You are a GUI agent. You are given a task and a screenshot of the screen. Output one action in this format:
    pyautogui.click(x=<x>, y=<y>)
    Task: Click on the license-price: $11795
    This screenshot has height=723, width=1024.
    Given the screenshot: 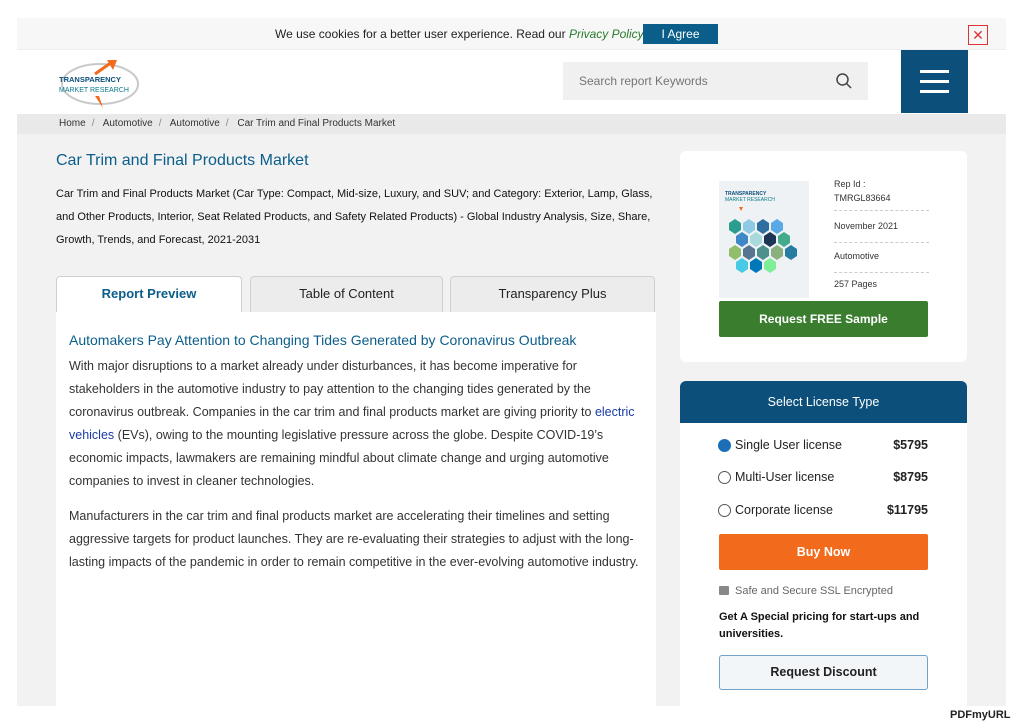 What is the action you would take?
    pyautogui.click(x=907, y=510)
    